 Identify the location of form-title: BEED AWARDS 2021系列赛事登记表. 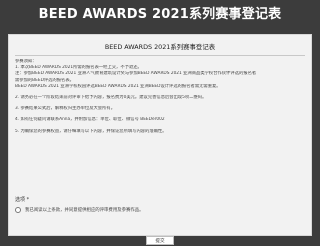
(160, 47).